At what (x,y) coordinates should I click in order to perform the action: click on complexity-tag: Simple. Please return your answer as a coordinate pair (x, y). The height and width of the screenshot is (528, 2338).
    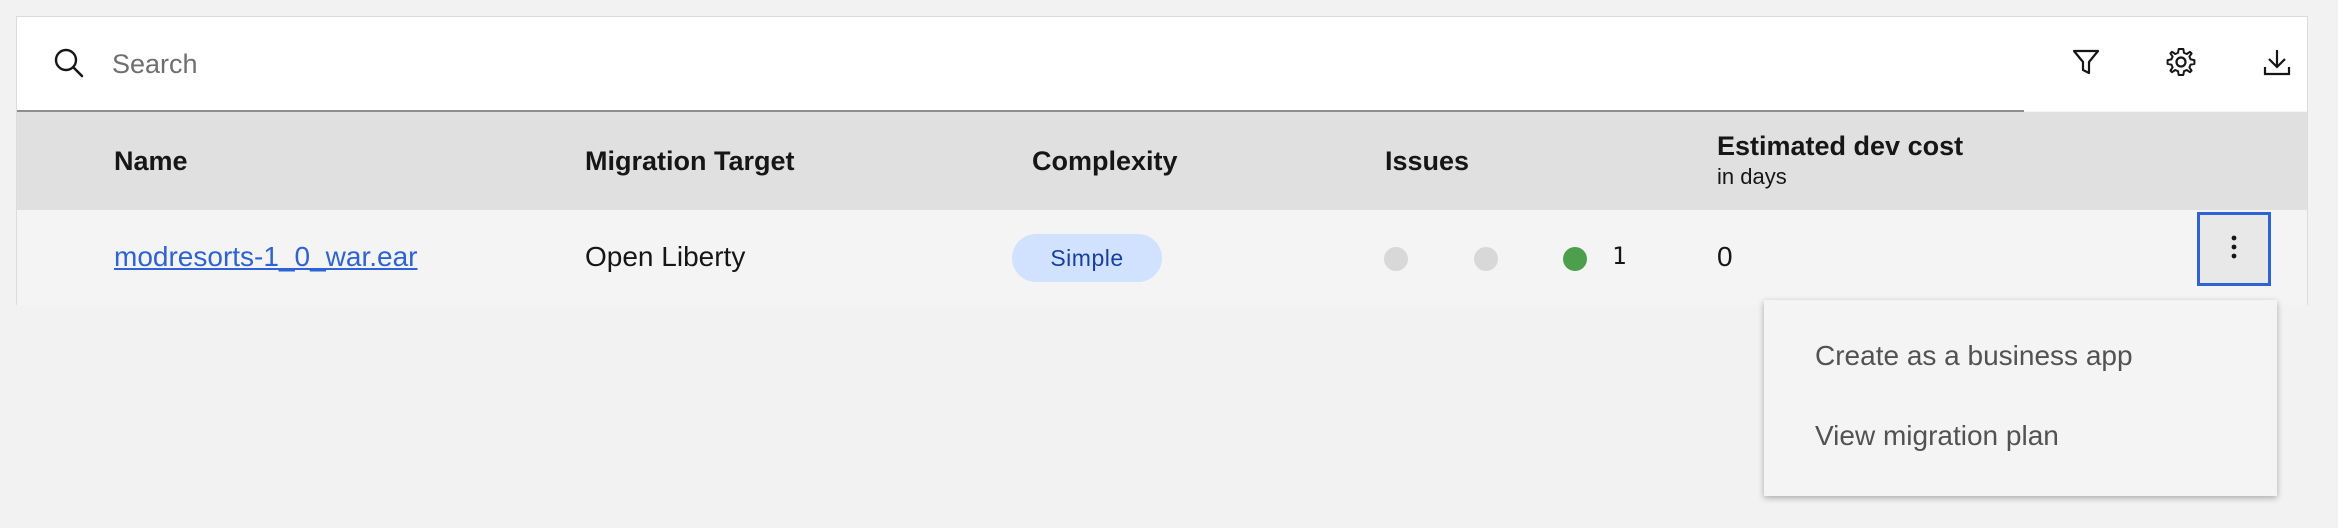
    Looking at the image, I should click on (1087, 258).